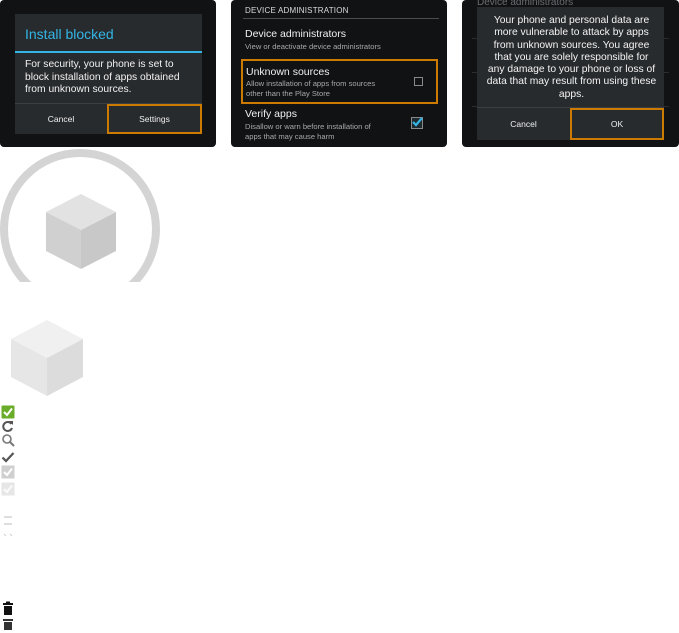 This screenshot has width=679, height=633. I want to click on pref-summary-line1: Allow installation of apps from sources, so click(311, 83).